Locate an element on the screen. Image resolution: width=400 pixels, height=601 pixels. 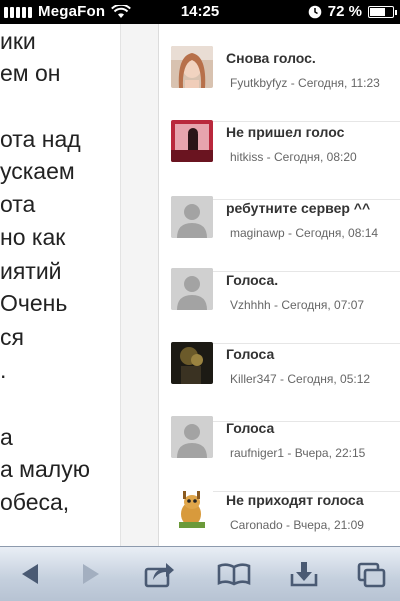
article-line: но как is located at coordinates (33, 237).